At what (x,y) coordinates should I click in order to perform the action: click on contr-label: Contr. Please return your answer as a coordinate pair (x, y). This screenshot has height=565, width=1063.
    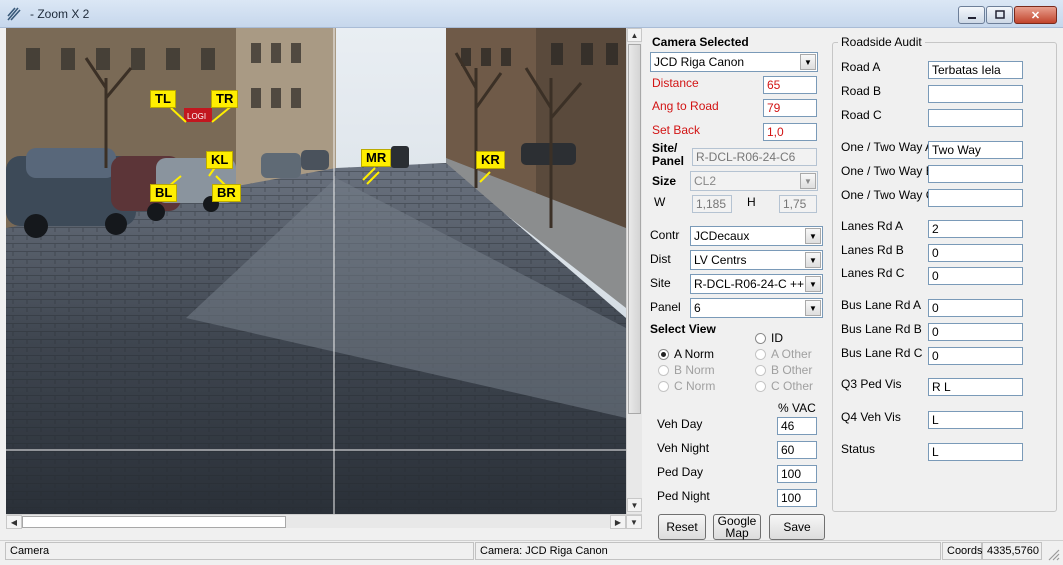
    Looking at the image, I should click on (665, 235).